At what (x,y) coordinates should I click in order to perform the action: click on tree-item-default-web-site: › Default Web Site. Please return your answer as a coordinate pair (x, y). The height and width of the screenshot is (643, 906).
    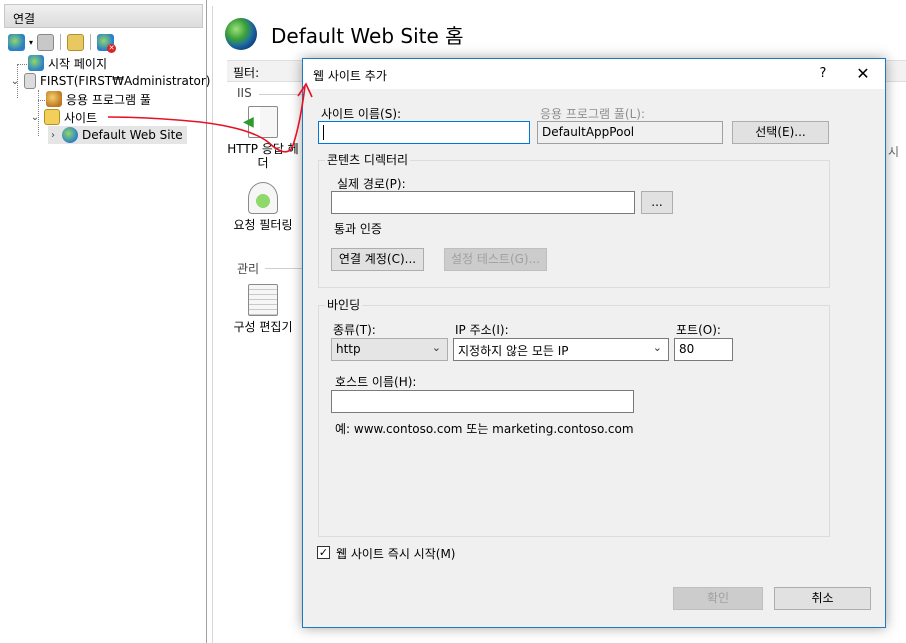
    Looking at the image, I should click on (117, 135).